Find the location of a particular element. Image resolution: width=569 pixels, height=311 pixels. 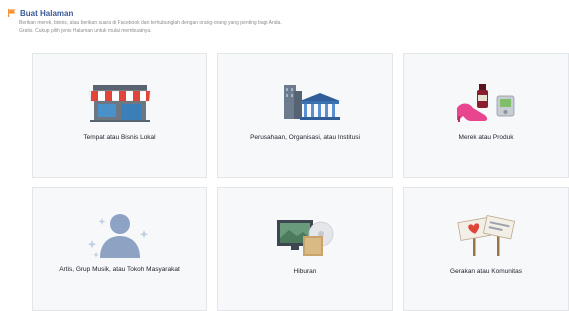

category-company-organization: Perusahaan, Organisasi, atau Institusi is located at coordinates (305, 115).